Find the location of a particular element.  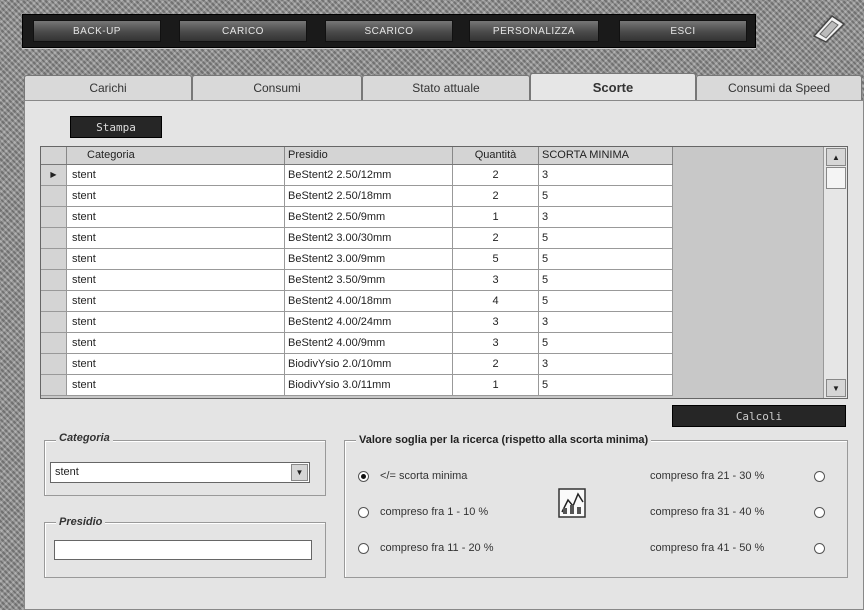

column-header-quantita: Quantità is located at coordinates (496, 155).